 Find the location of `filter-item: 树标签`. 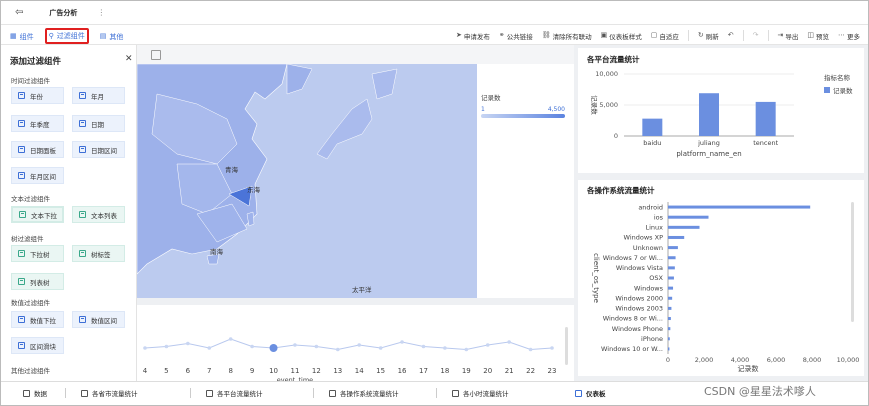

filter-item: 树标签 is located at coordinates (98, 253).